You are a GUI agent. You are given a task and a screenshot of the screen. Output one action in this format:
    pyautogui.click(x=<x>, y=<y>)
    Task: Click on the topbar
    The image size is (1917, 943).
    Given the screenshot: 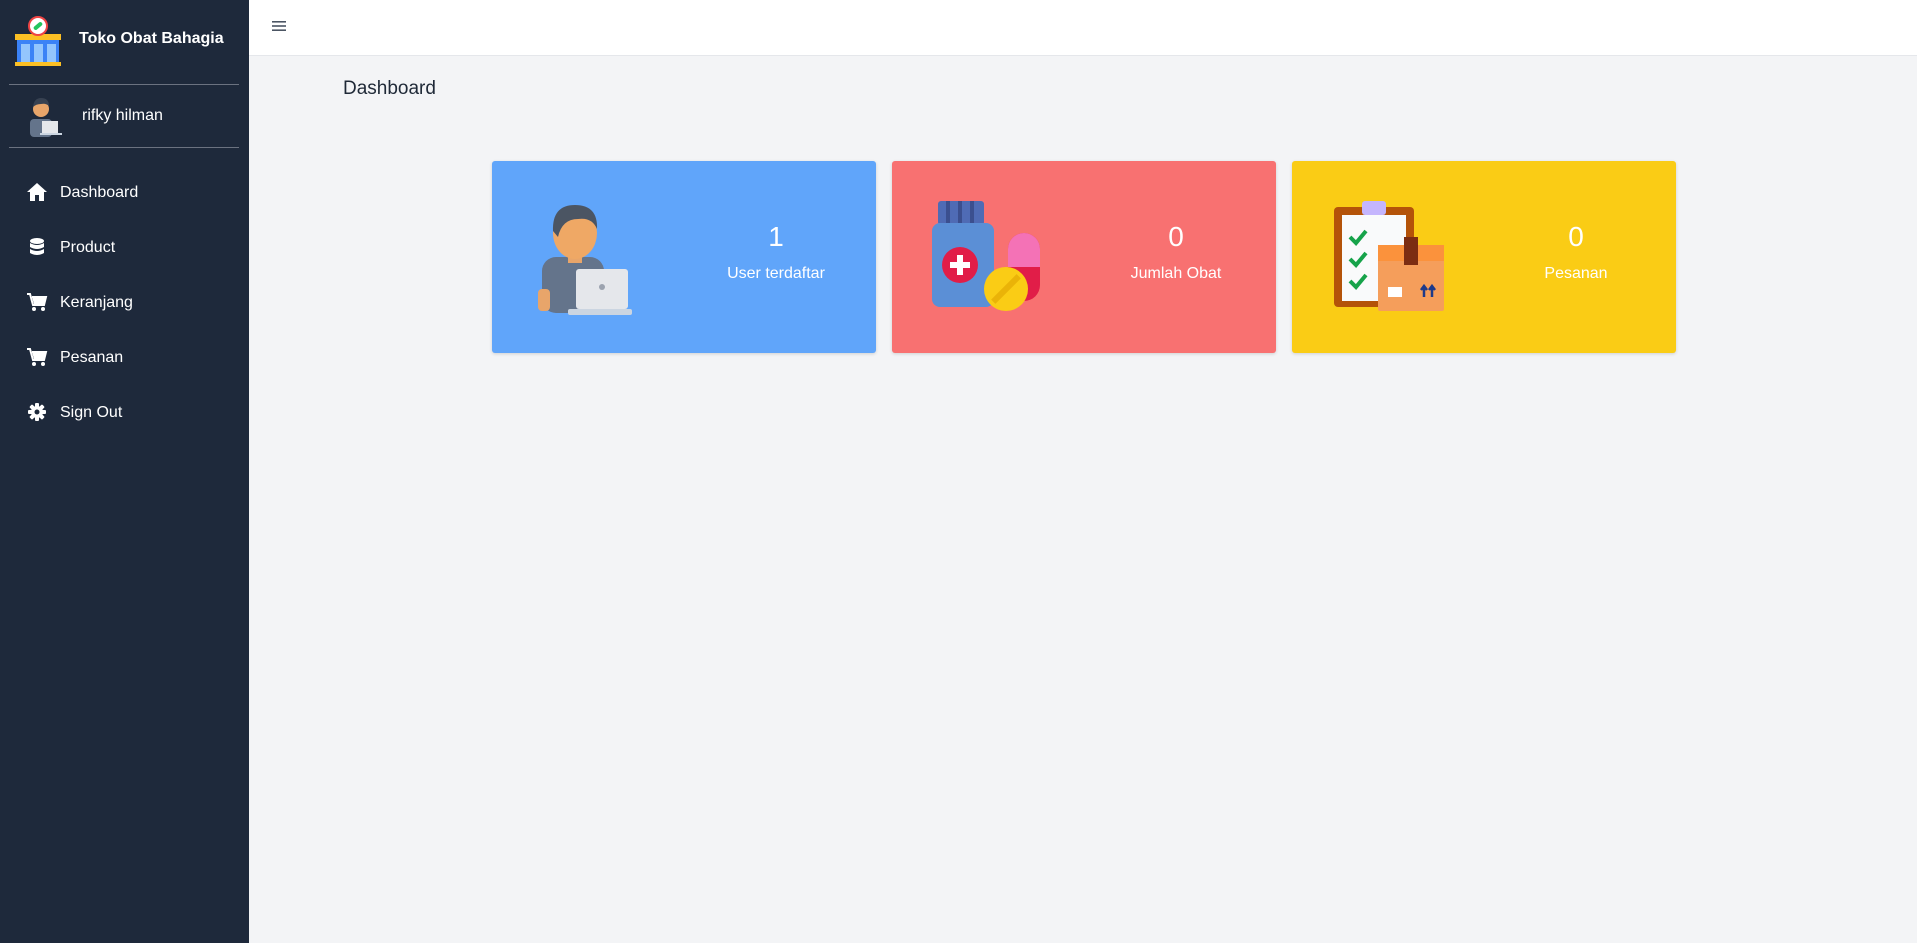 What is the action you would take?
    pyautogui.click(x=1083, y=28)
    